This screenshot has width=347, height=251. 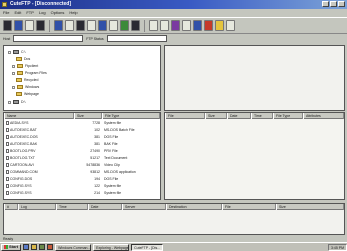 What do you see at coordinates (111, 179) in the screenshot?
I see `cell-type: DOS File` at bounding box center [111, 179].